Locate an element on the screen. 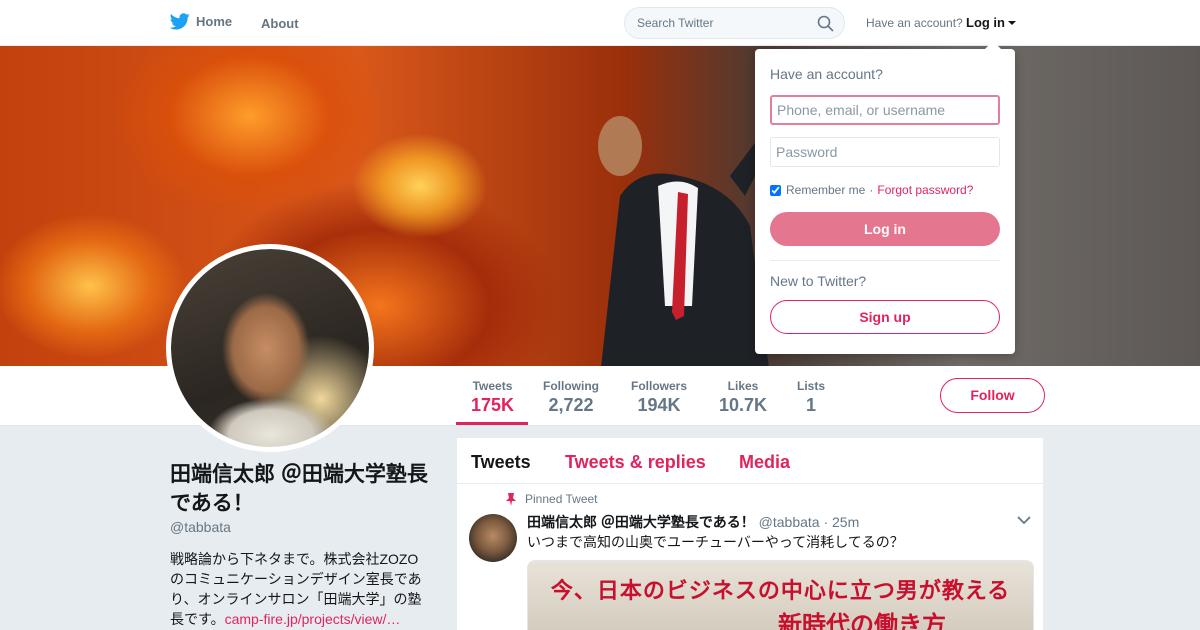 This screenshot has height=630, width=1200. tweet-media-subheadline: 新時代の働き方 is located at coordinates (862, 621).